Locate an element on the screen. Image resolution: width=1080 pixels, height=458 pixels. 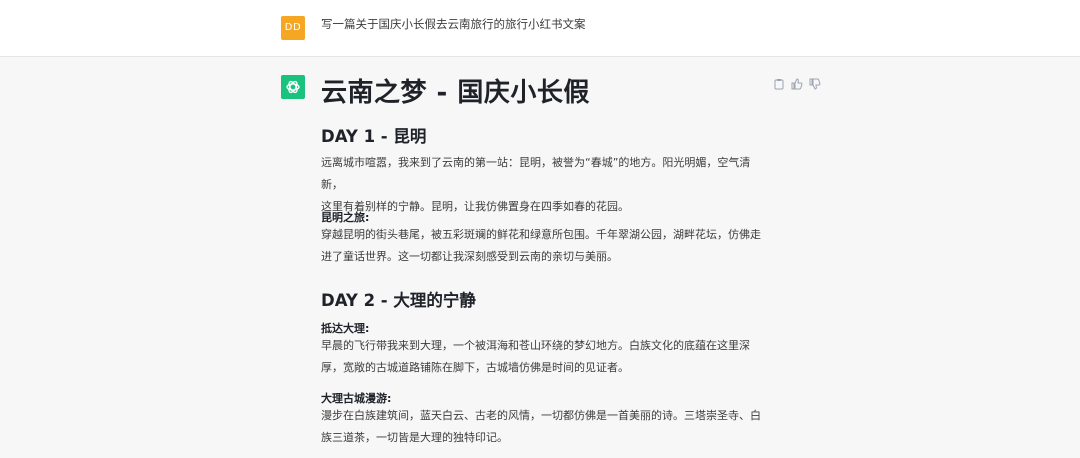
user-prompt-text: 写一篇关于国庆小长假去云南旅行的旅行小红书文案 is located at coordinates (453, 24).